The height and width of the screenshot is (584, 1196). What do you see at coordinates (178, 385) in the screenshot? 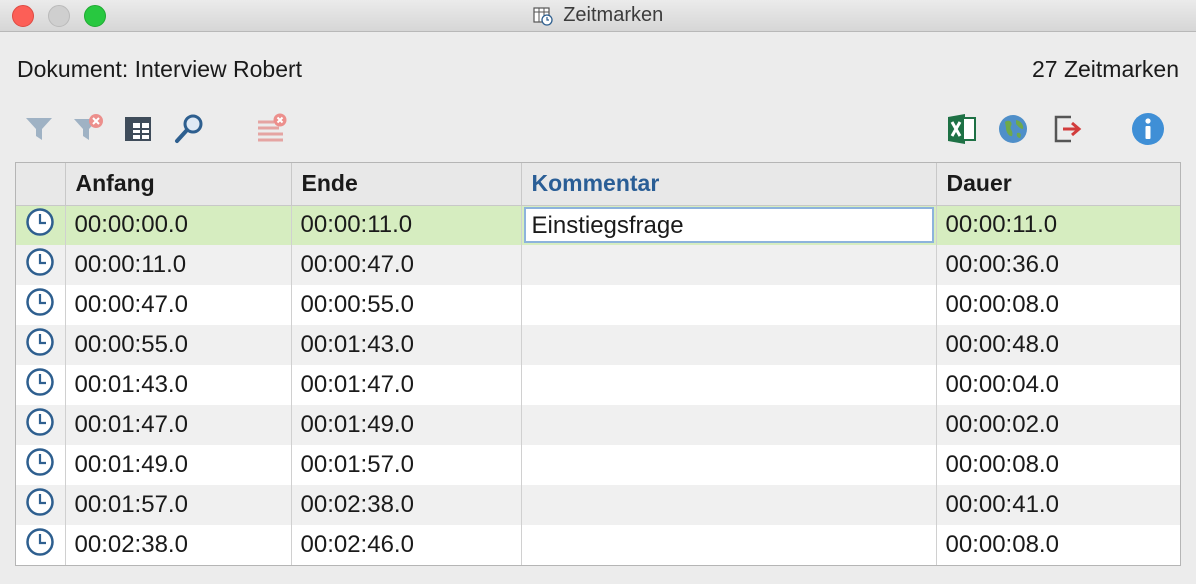
I see `cell-anfang: 00:01:43.0` at bounding box center [178, 385].